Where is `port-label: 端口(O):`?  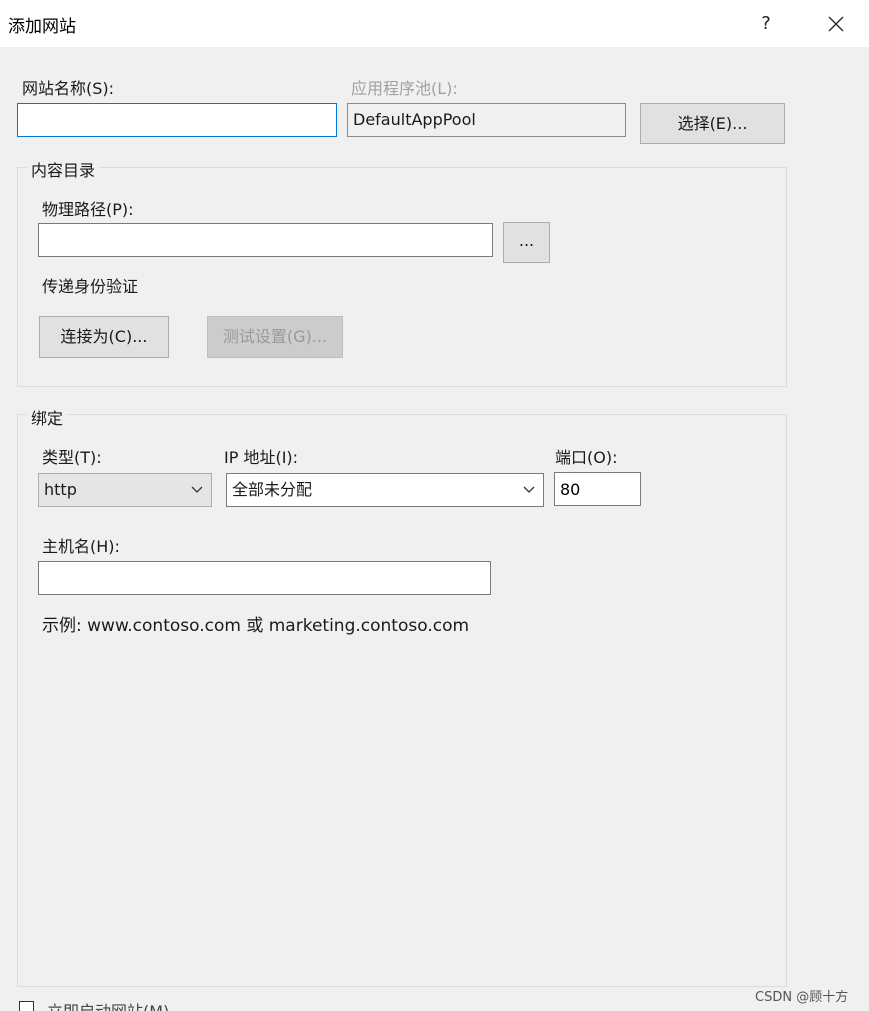 port-label: 端口(O): is located at coordinates (586, 457).